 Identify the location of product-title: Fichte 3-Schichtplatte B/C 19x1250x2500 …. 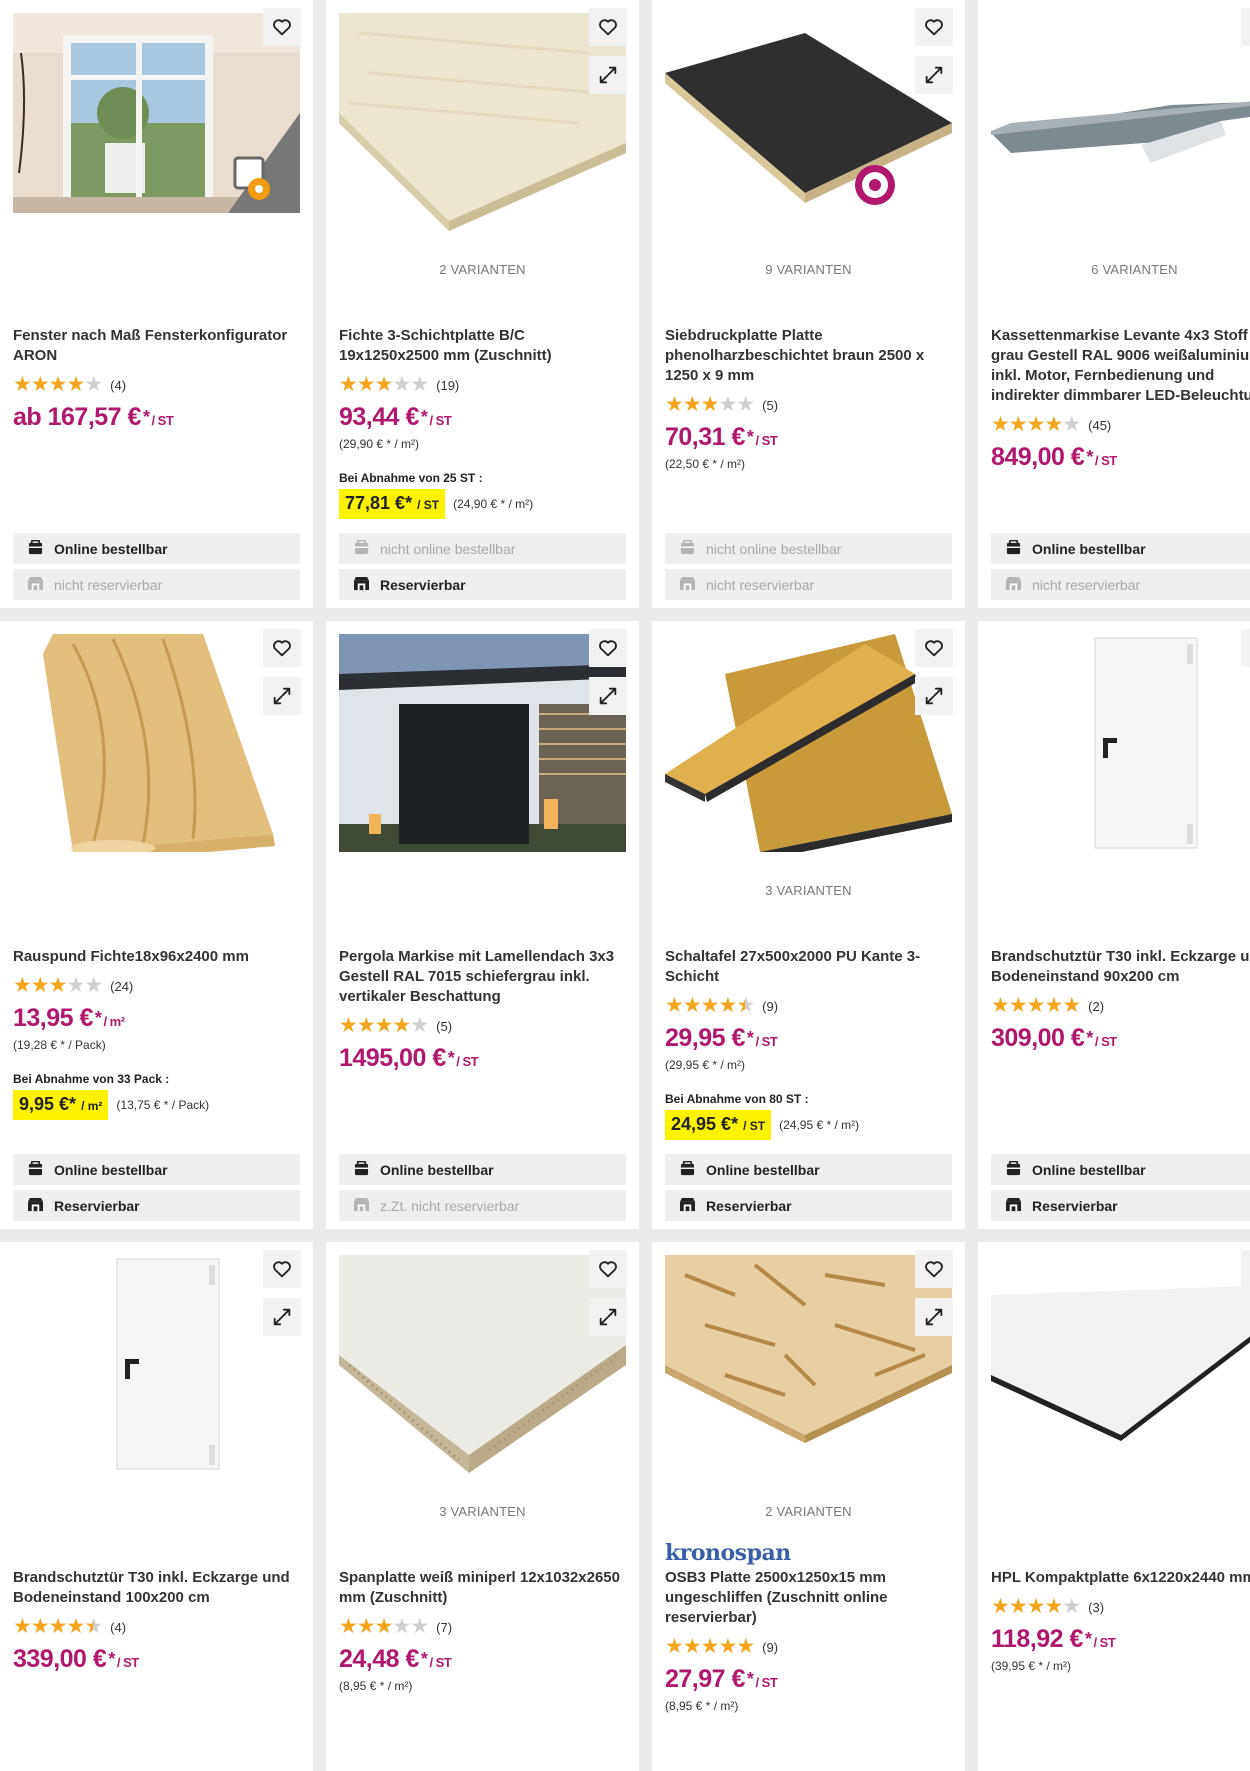
(484, 346).